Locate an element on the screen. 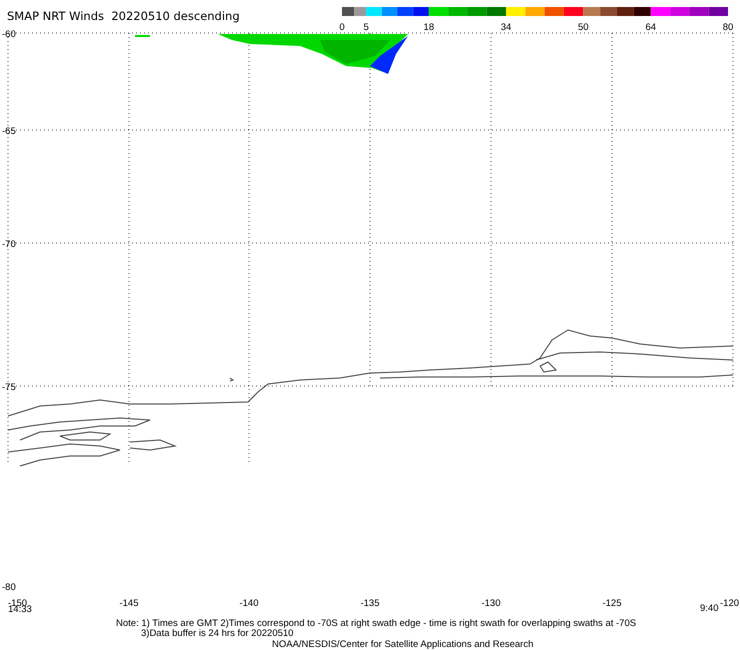  note-text: Note: 1) Times are GMT 2)Times correspond to -70S at right swath edge - time is right swath for overlapping swaths at -70S is located at coordinates (376, 623).